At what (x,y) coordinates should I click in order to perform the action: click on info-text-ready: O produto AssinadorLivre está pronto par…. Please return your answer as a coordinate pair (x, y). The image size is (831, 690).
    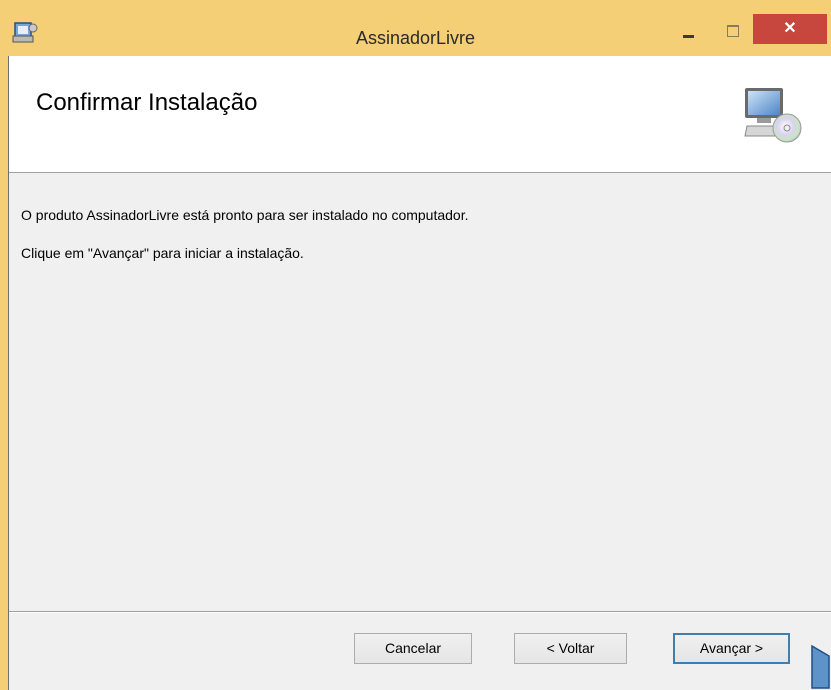
    Looking at the image, I should click on (245, 215).